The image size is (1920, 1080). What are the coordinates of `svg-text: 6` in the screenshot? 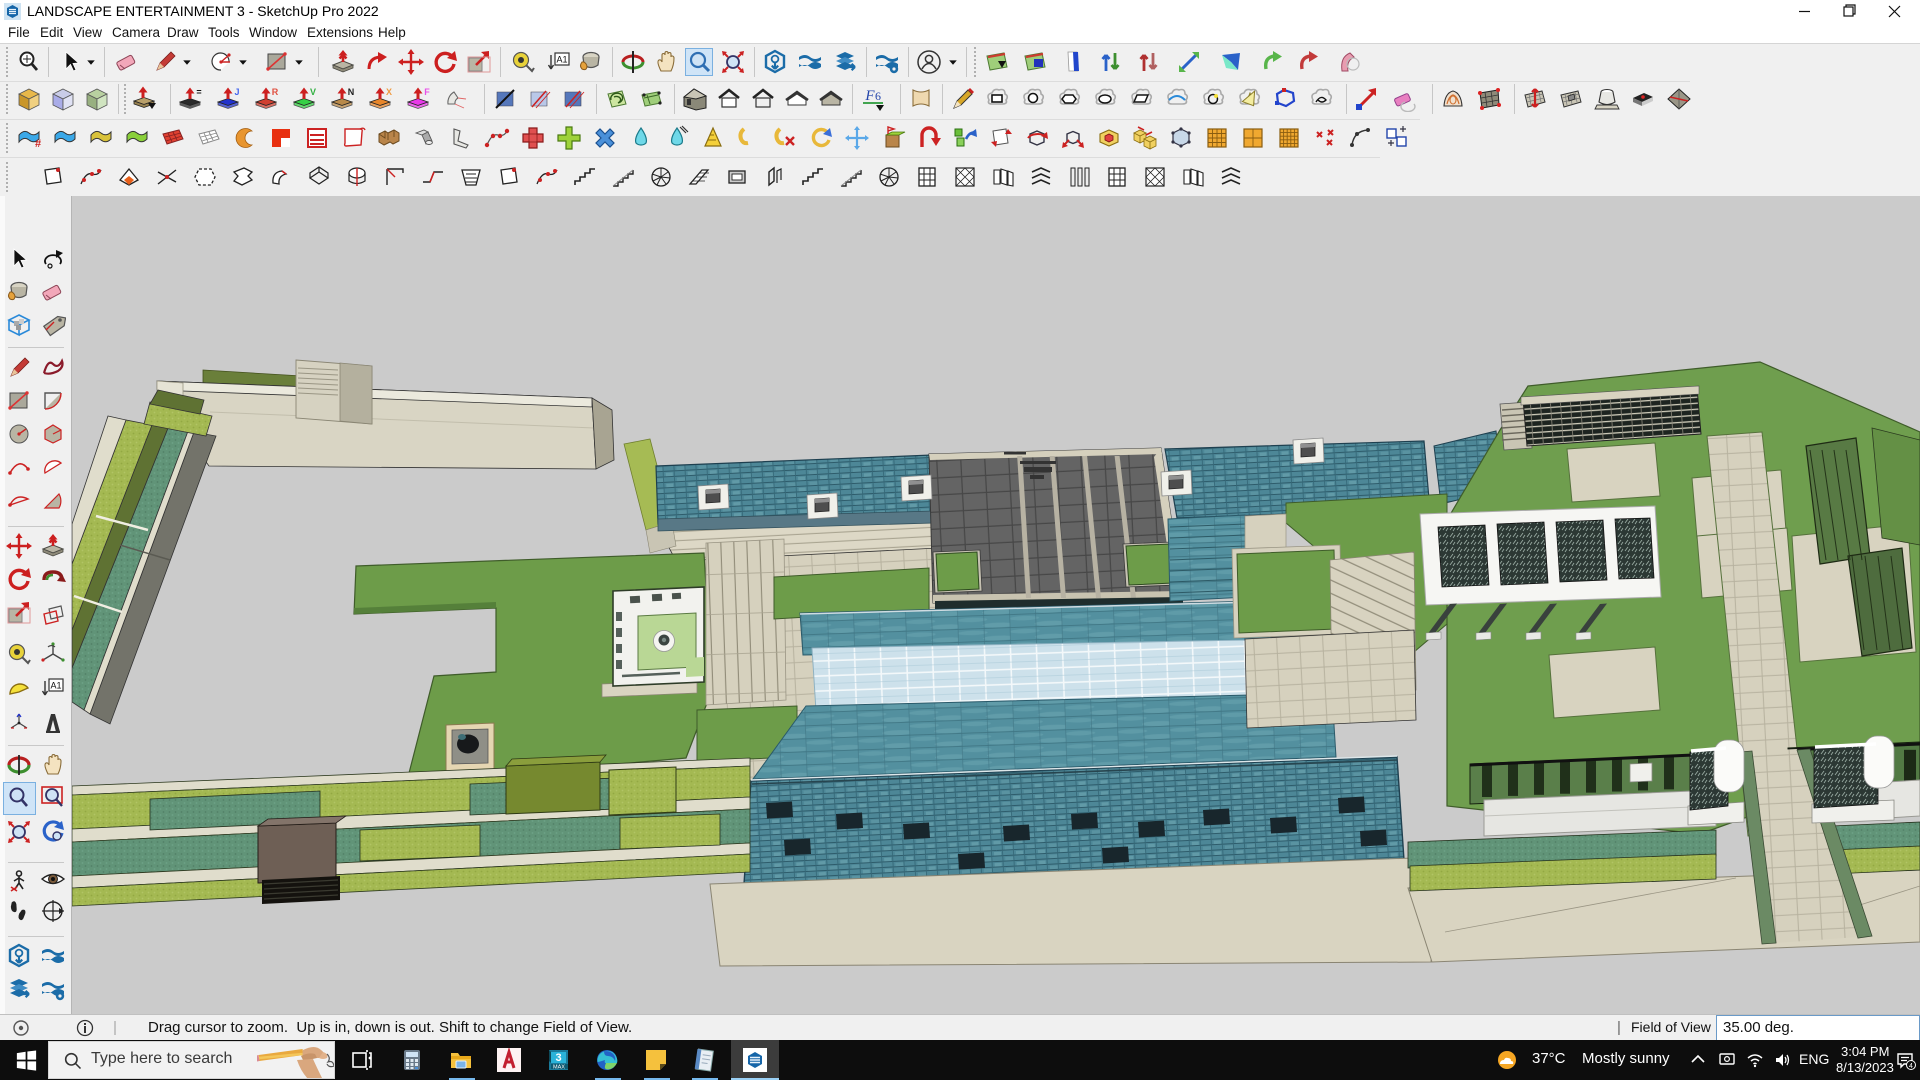 It's located at (878, 96).